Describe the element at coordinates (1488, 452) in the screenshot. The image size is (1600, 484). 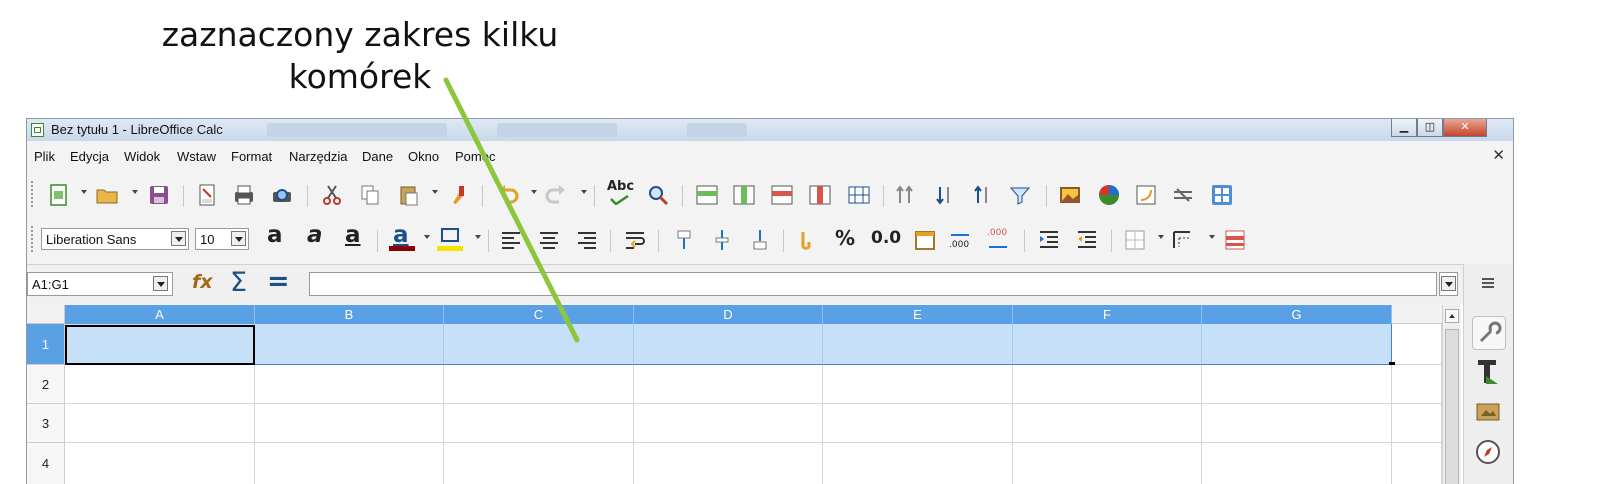
I see `navigator-icon` at that location.